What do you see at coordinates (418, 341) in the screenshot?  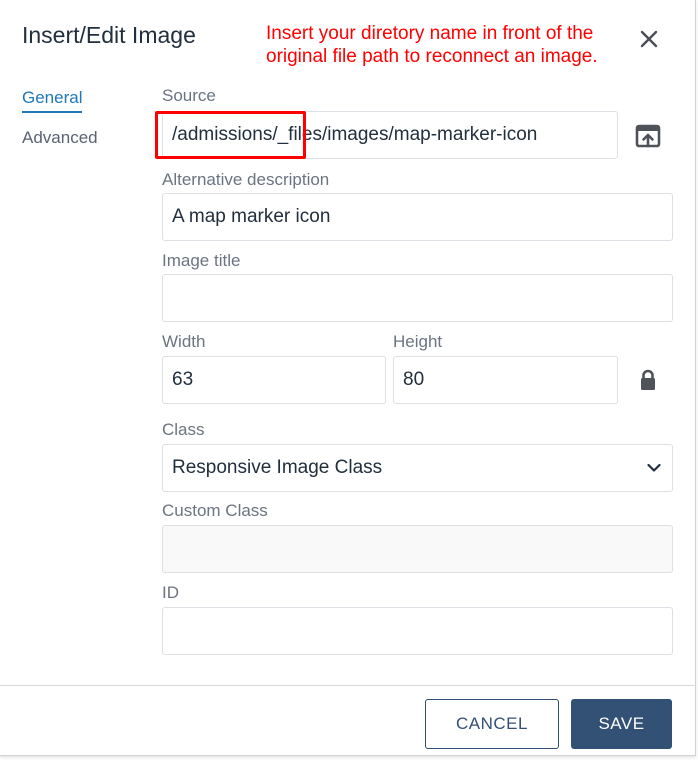 I see `height-label: Height` at bounding box center [418, 341].